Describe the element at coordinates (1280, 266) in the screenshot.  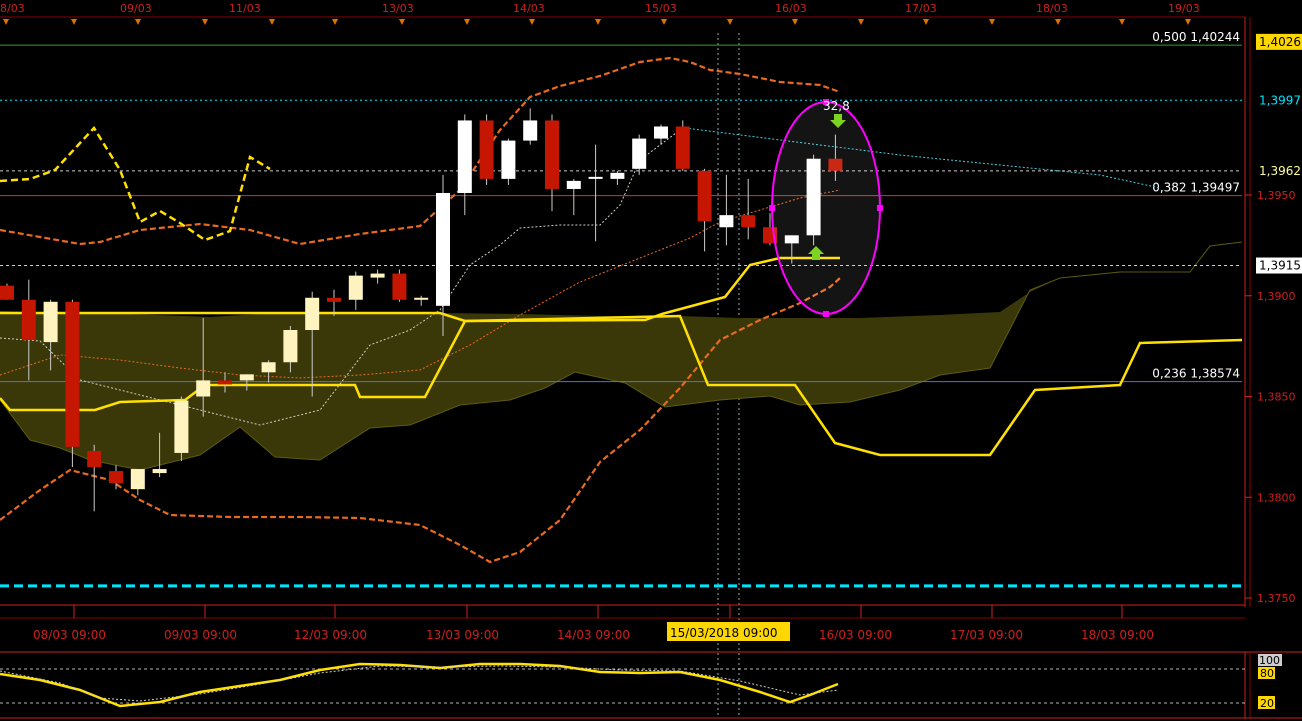
I see `price-badge-label: 1,3915` at that location.